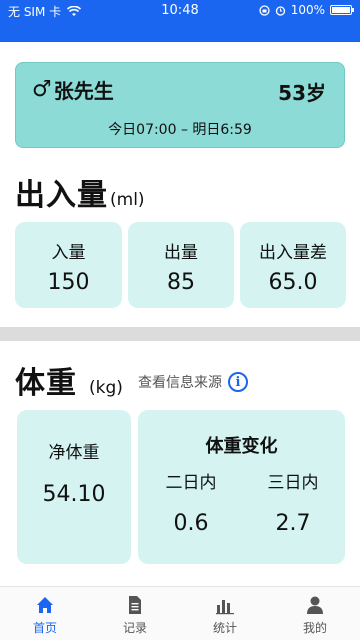 The image size is (360, 640). Describe the element at coordinates (191, 523) in the screenshot. I see `two-day-value: 0.6` at that location.